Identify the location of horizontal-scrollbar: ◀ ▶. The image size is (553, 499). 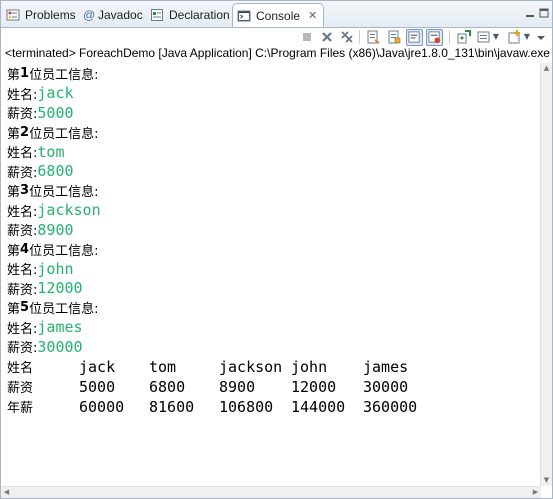
(271, 492).